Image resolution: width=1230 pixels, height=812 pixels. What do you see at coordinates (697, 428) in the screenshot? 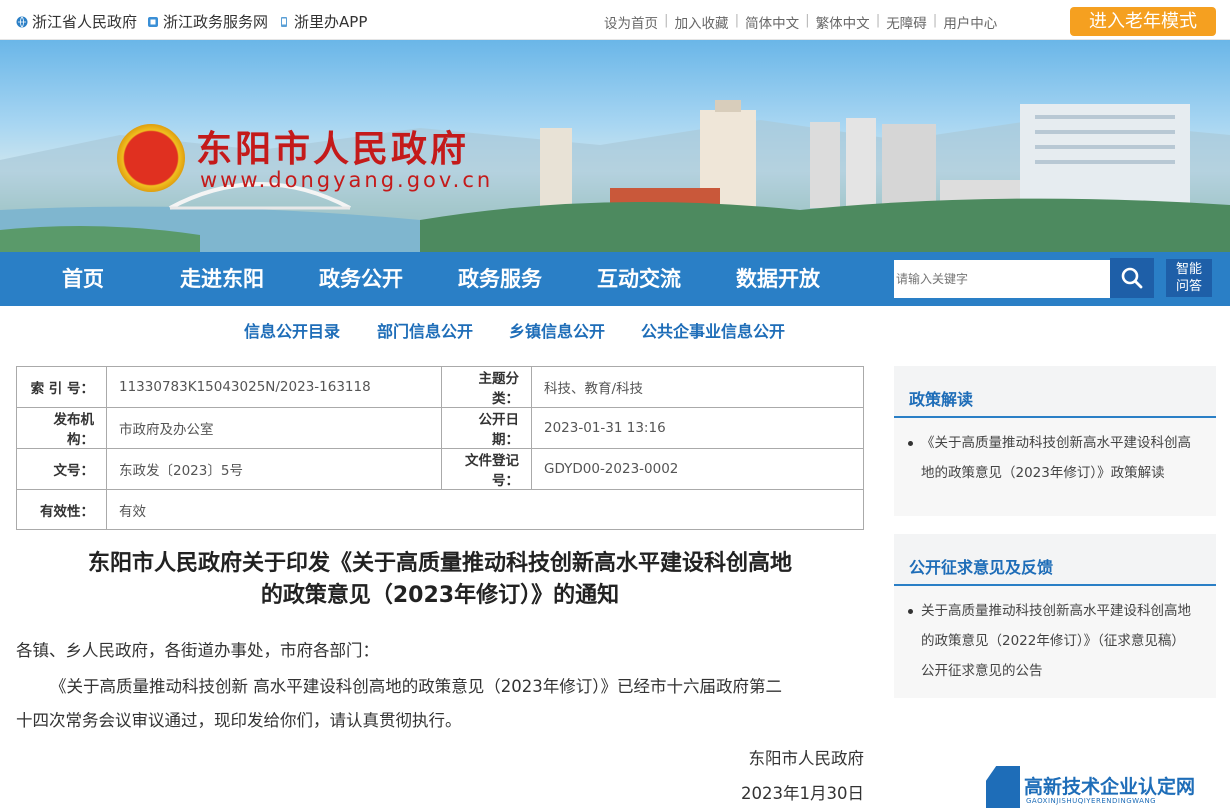
I see `date-value: 2023-01-31 13:16` at bounding box center [697, 428].